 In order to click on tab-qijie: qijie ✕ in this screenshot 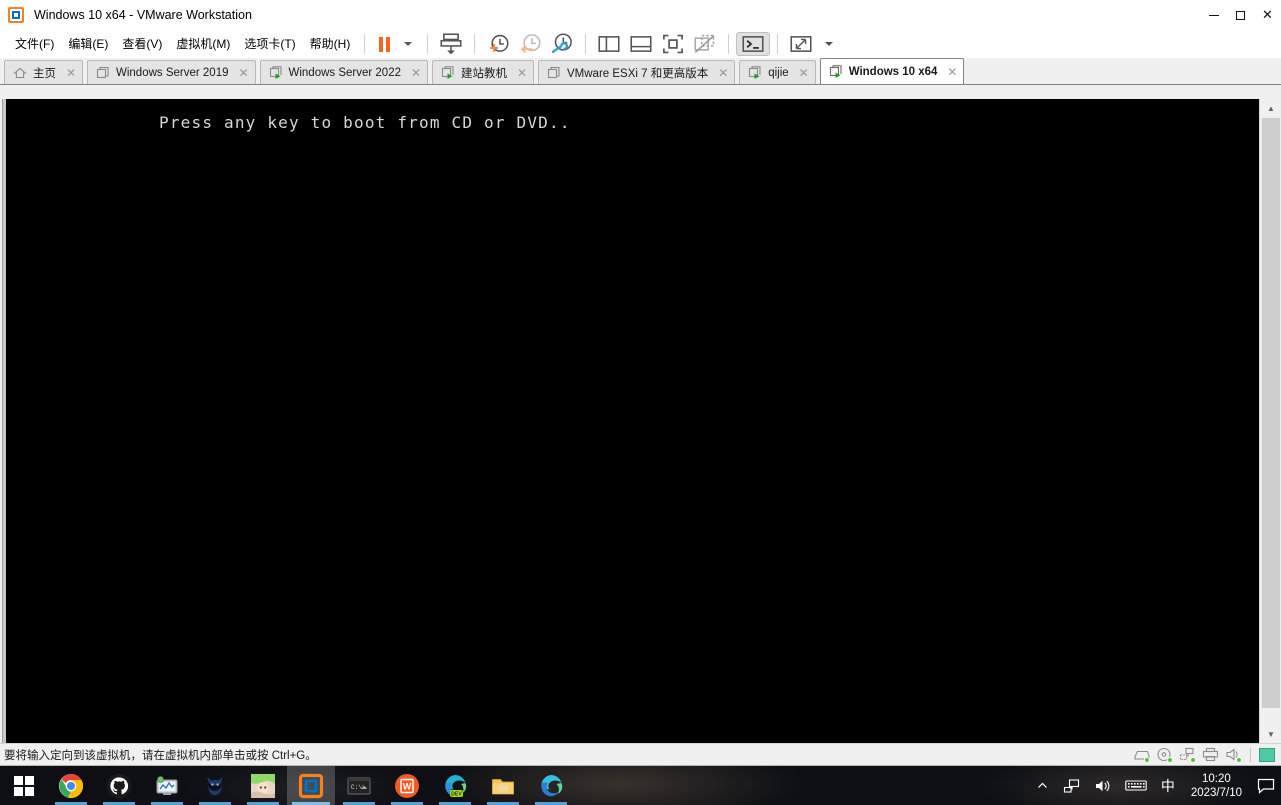, I will do `click(777, 72)`.